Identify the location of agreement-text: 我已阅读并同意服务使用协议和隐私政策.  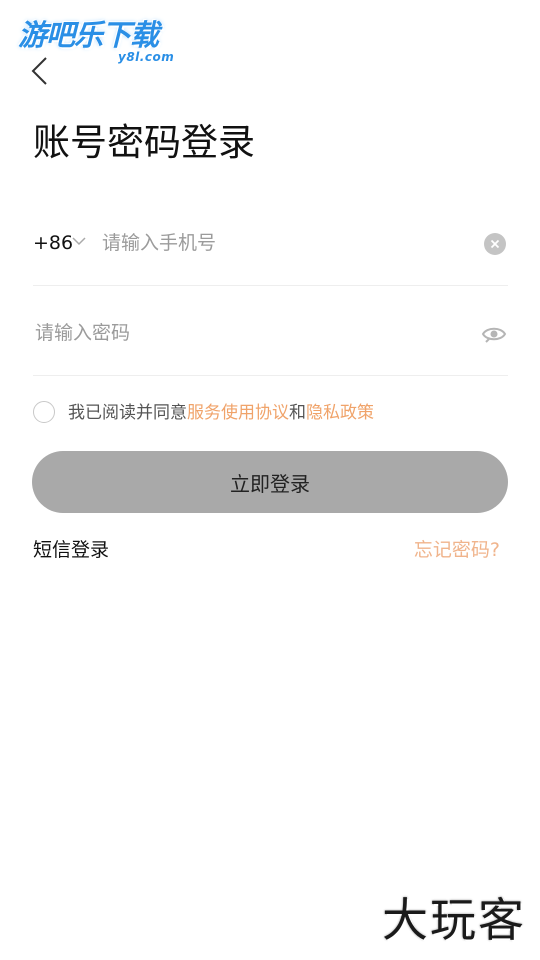
(221, 413).